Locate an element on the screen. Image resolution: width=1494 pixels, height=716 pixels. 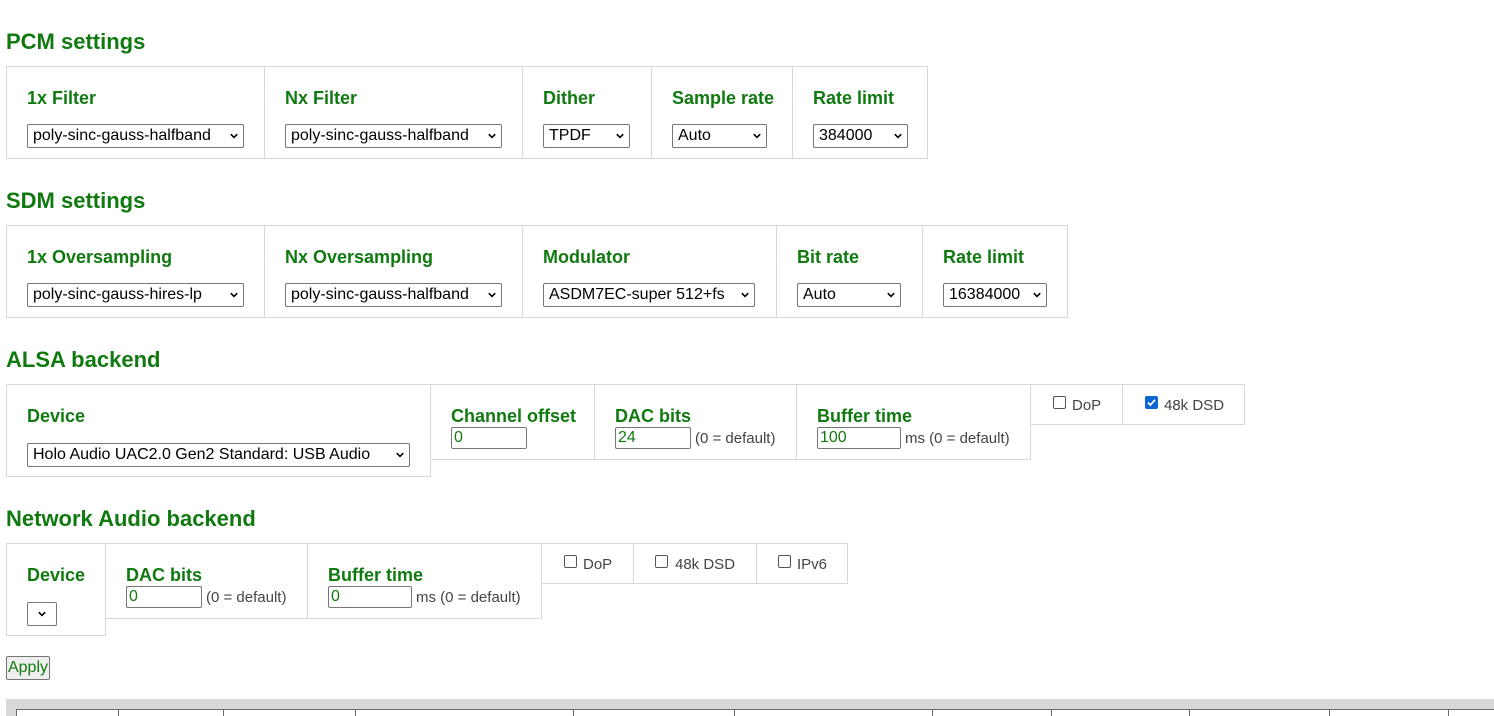
pcm-dither-value: TPDF is located at coordinates (570, 135).